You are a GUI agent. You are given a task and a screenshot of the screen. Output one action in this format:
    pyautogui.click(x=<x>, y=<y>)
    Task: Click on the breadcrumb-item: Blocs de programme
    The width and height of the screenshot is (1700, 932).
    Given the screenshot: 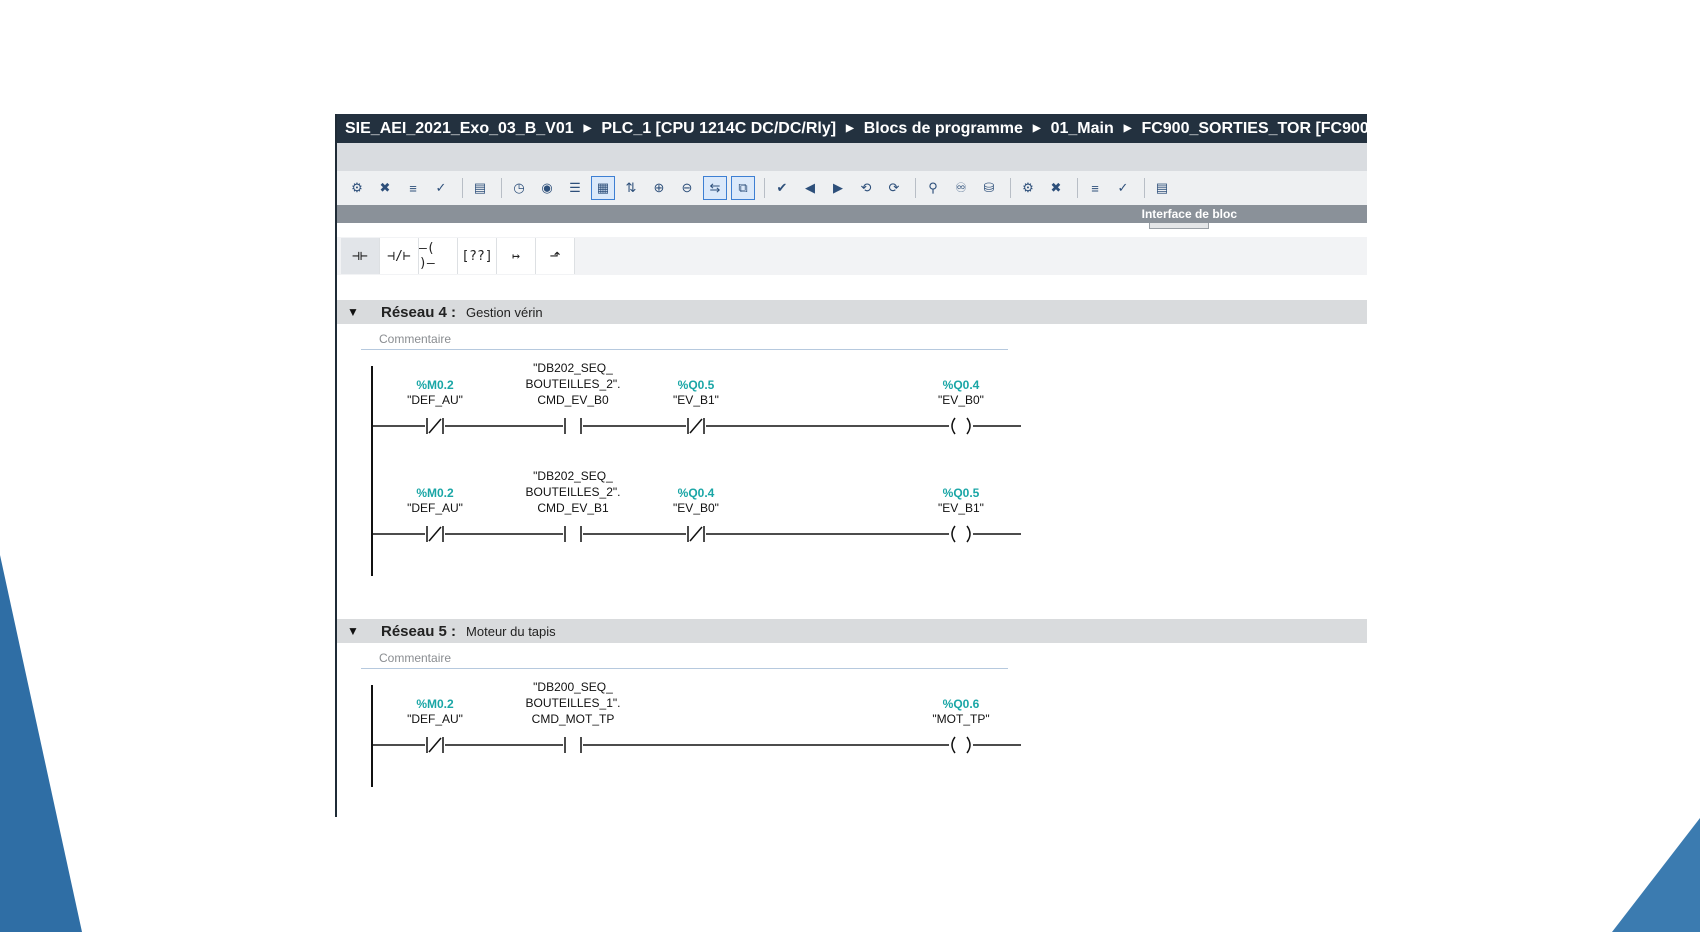 What is the action you would take?
    pyautogui.click(x=943, y=129)
    